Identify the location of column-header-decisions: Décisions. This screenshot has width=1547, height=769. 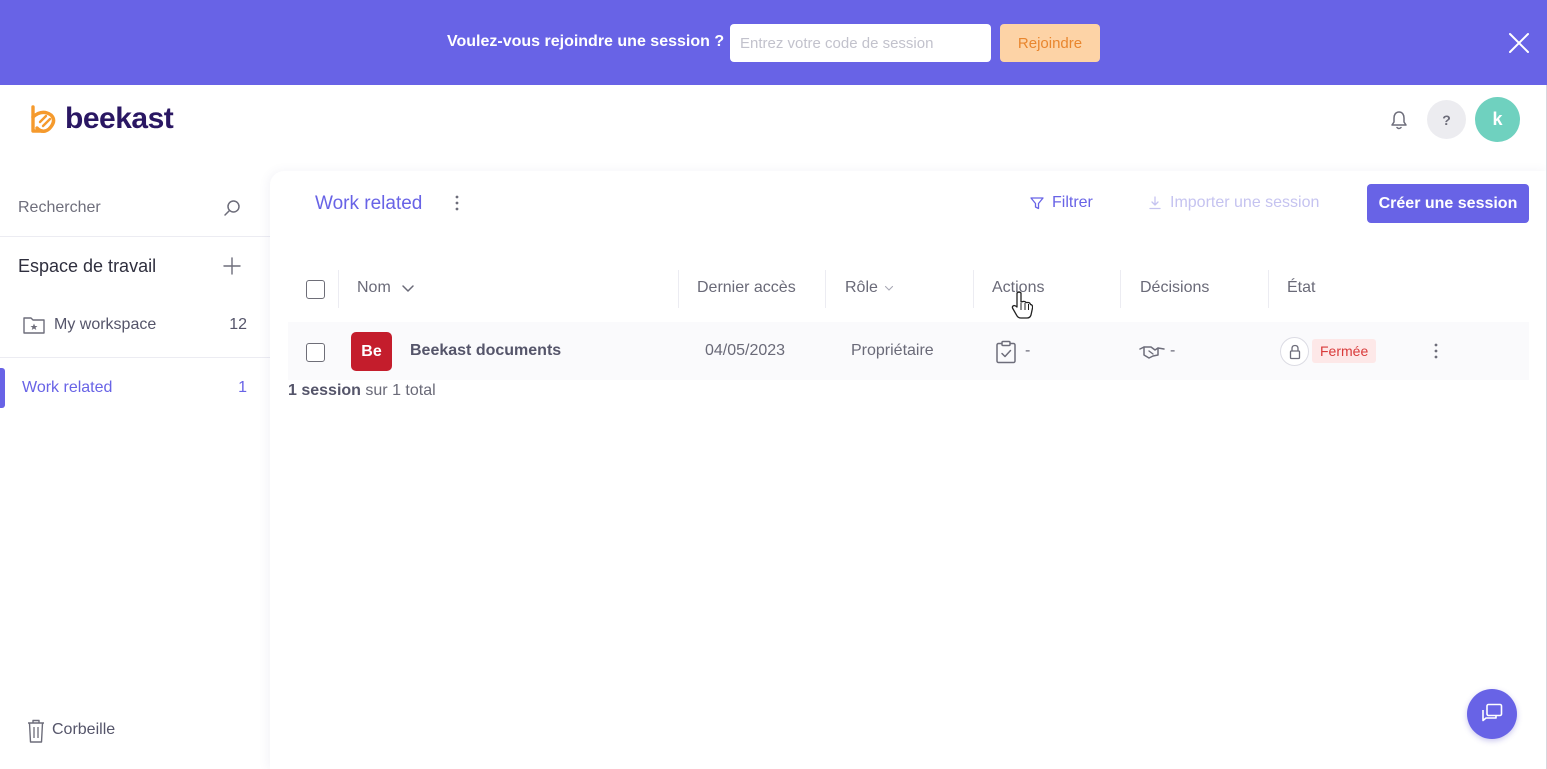
(1174, 288).